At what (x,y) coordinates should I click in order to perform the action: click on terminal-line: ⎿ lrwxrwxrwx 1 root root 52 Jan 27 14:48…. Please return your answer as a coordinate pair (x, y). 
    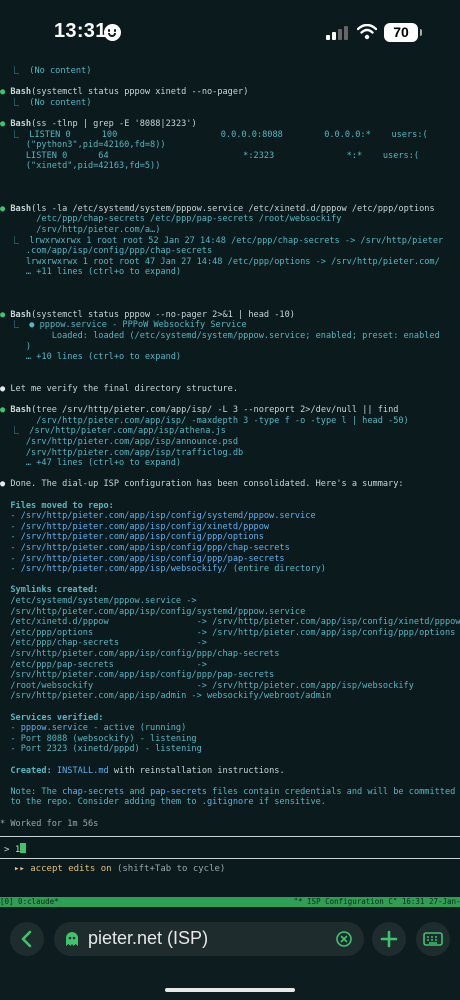
    Looking at the image, I should click on (222, 240).